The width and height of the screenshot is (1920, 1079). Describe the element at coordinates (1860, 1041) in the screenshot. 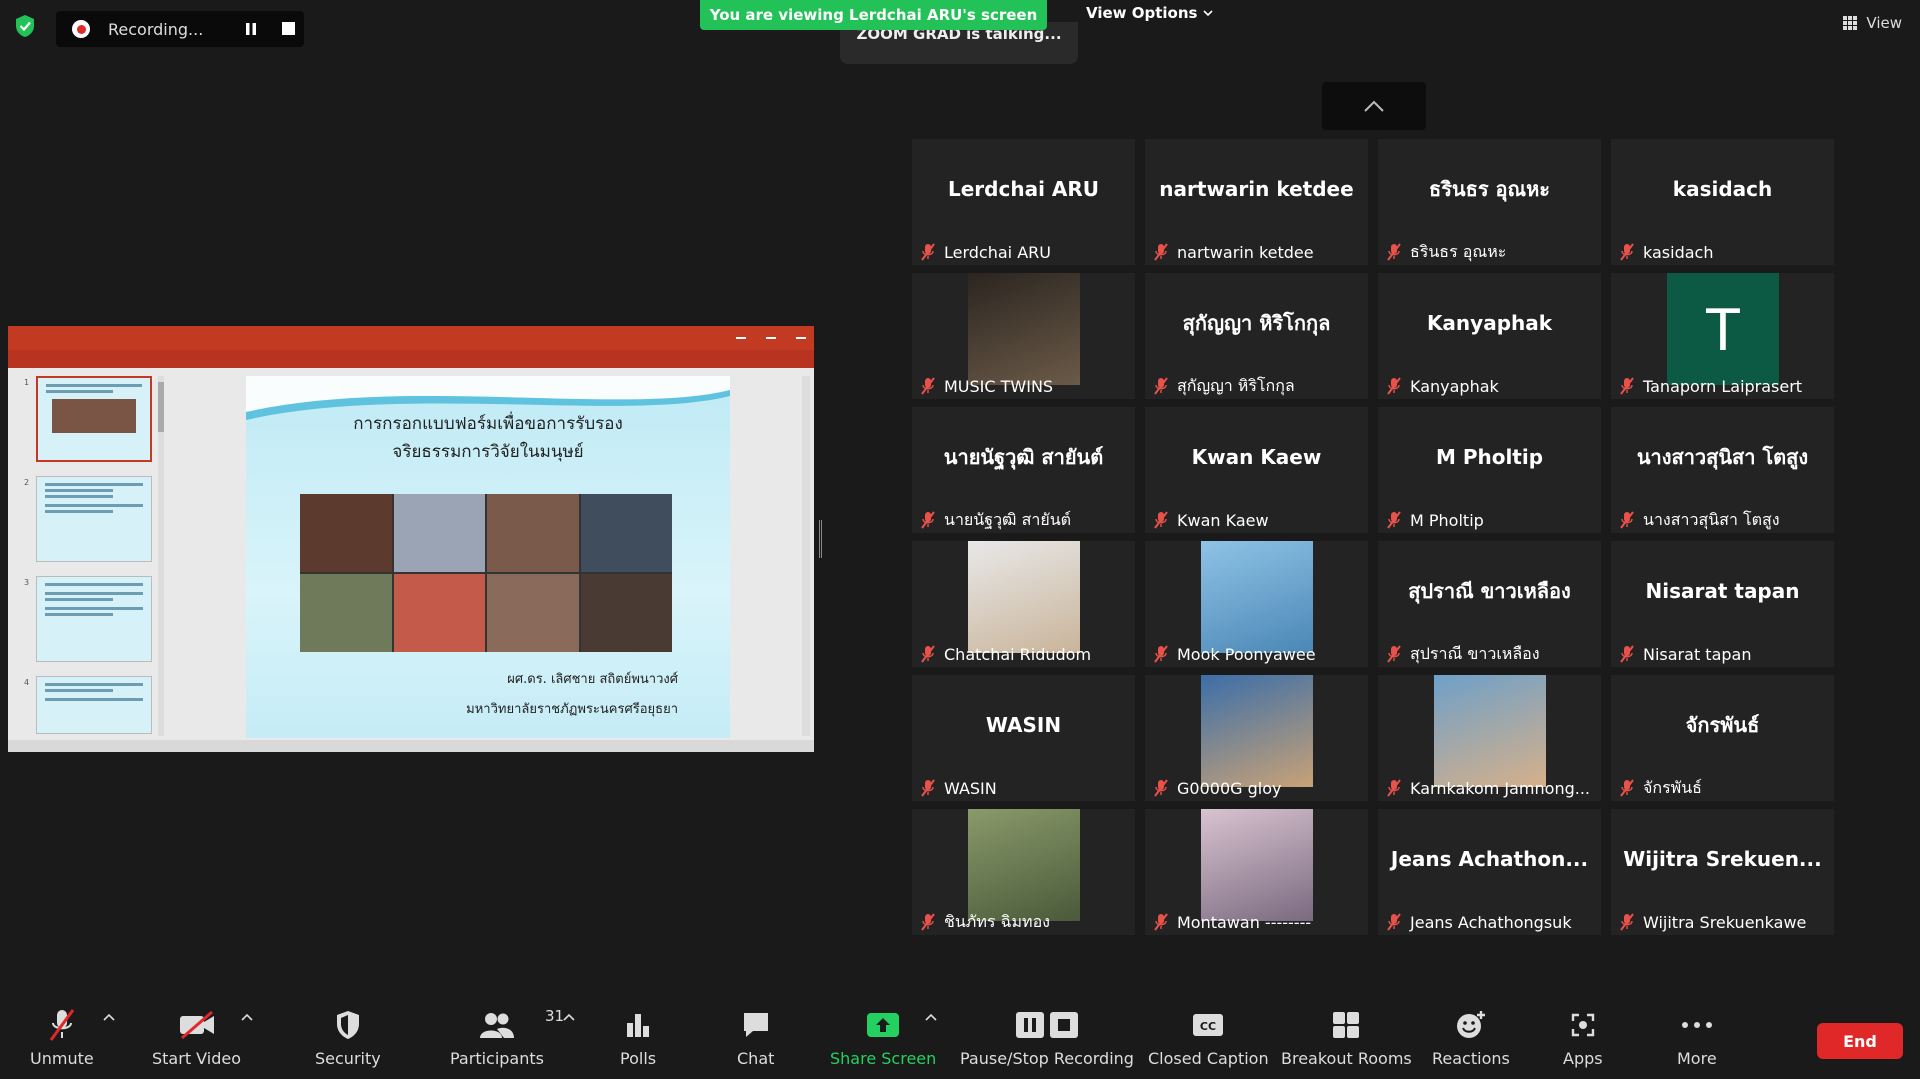

I see `end-meeting-button: End` at that location.